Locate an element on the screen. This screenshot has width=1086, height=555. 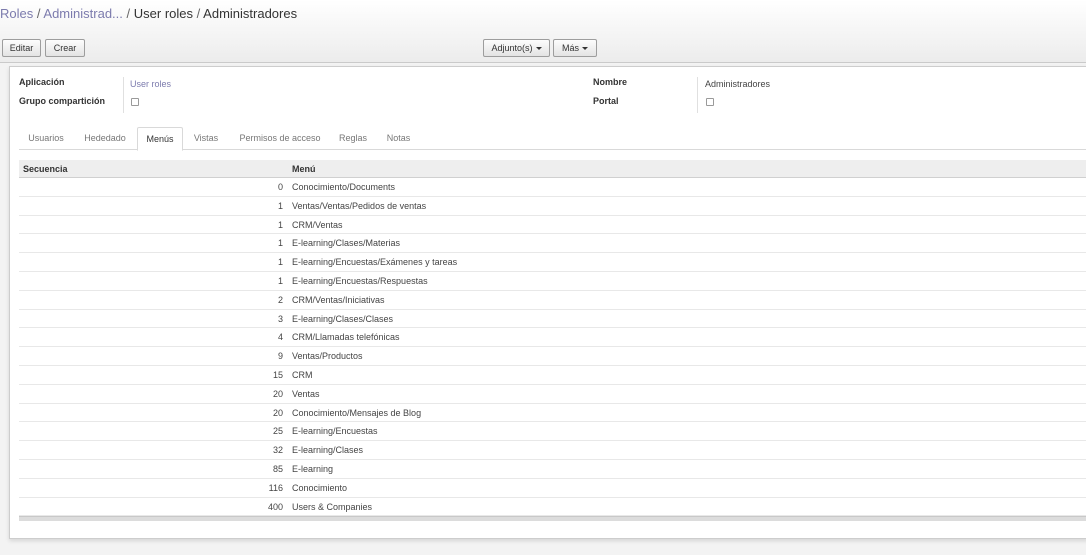
sequence-cell: 85 is located at coordinates (277, 468).